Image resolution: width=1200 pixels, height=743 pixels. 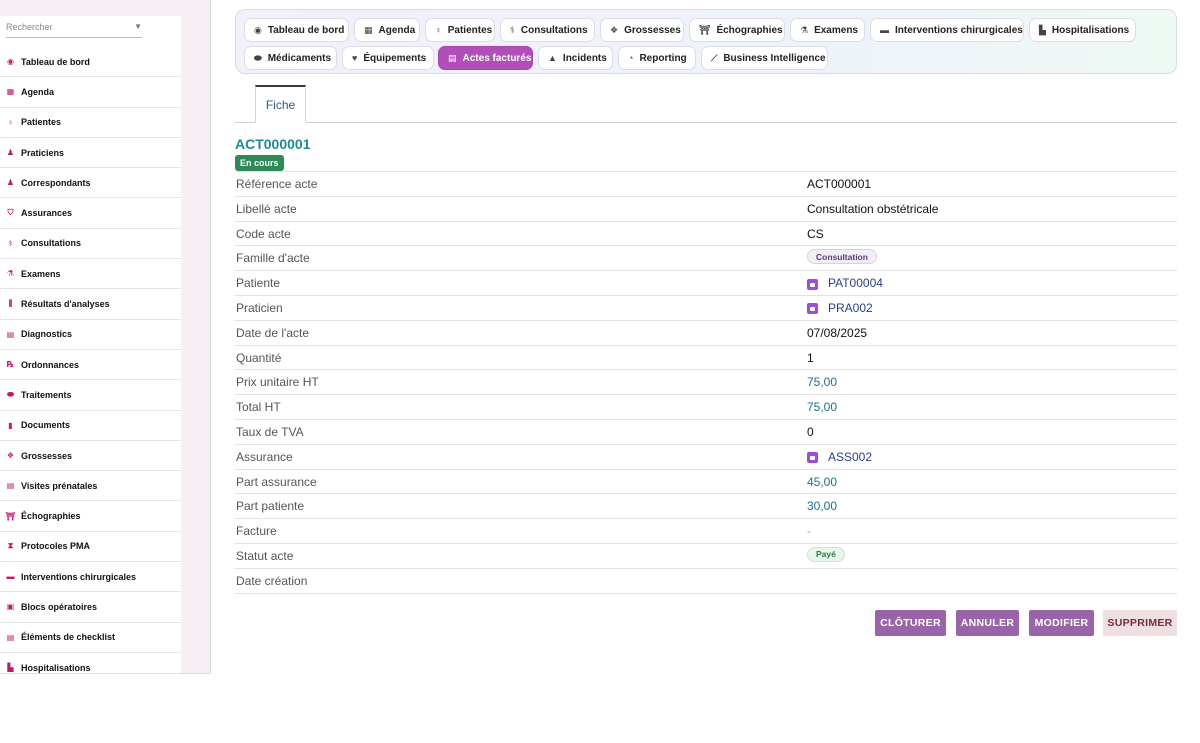 I want to click on sidebar-item-grossesses: ❖ Grossesses, so click(x=90, y=456).